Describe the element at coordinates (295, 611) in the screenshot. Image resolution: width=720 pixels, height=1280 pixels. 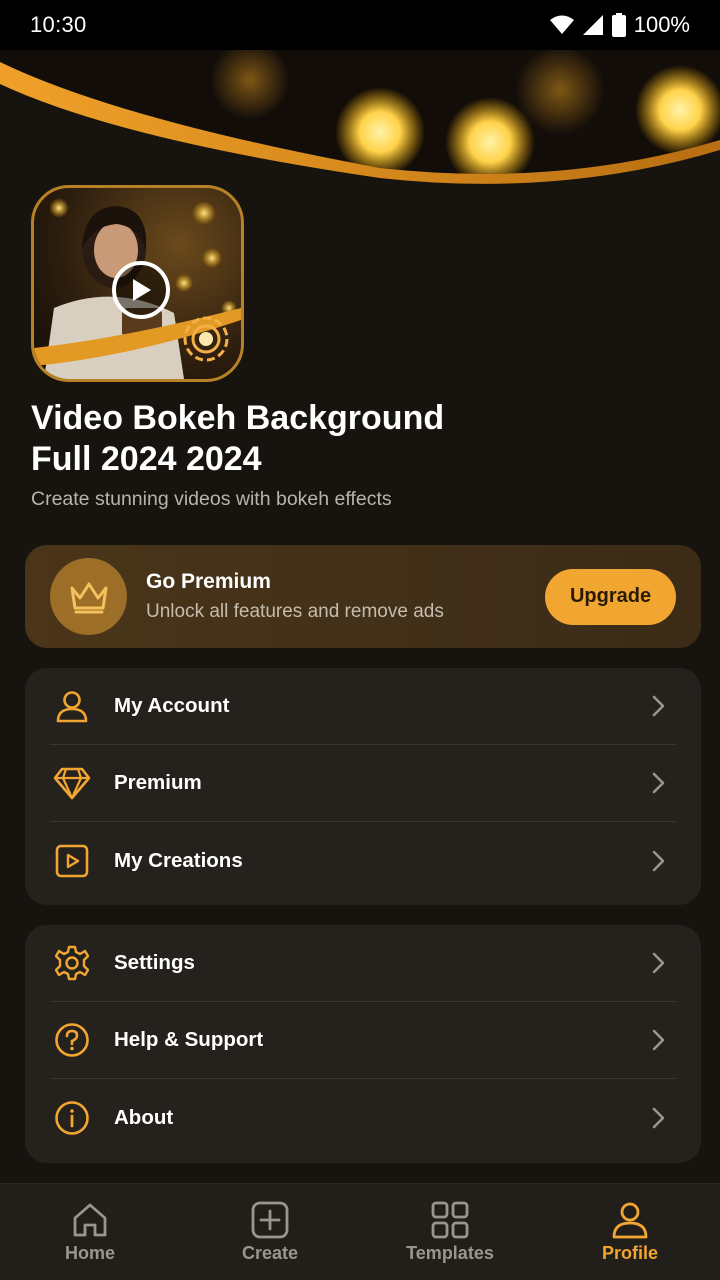
I see `premium-subtitle: Unlock all features and remove ads` at that location.